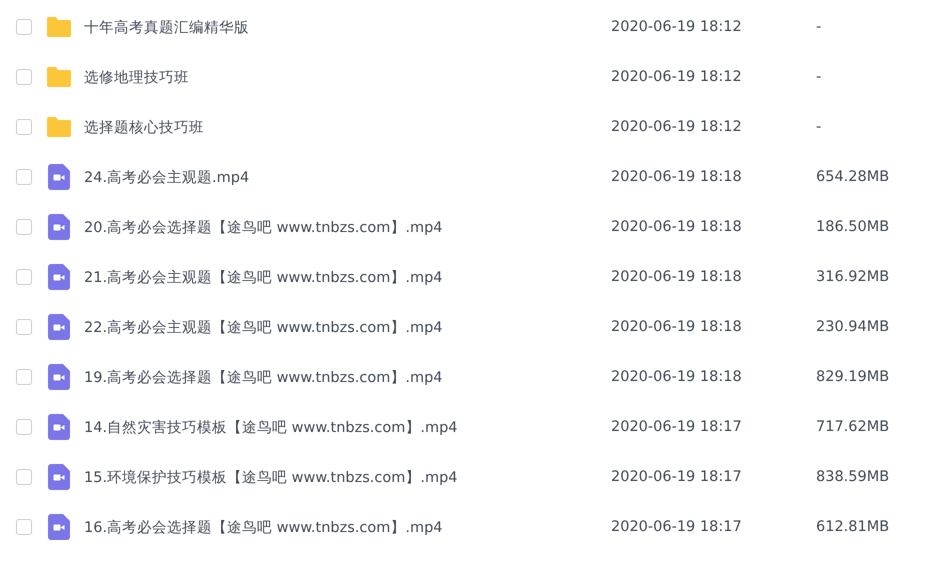  What do you see at coordinates (853, 327) in the screenshot?
I see `file-size: 230.94MB` at bounding box center [853, 327].